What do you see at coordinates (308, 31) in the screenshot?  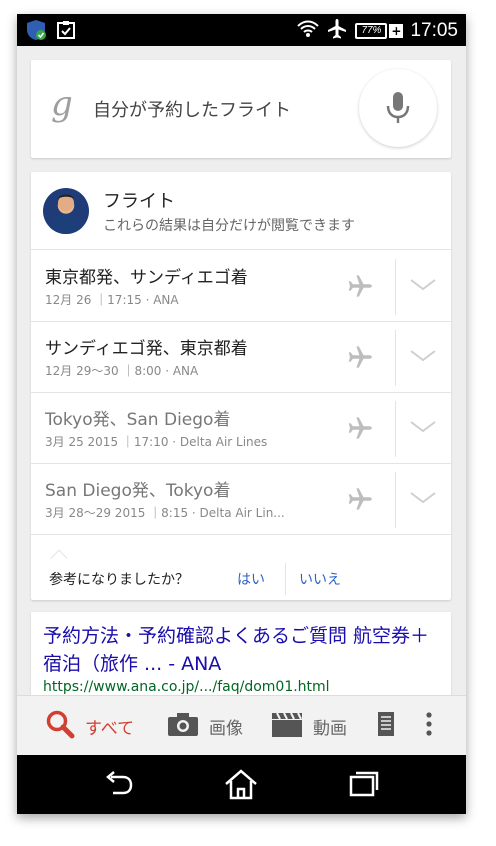 I see `wifi-icon` at bounding box center [308, 31].